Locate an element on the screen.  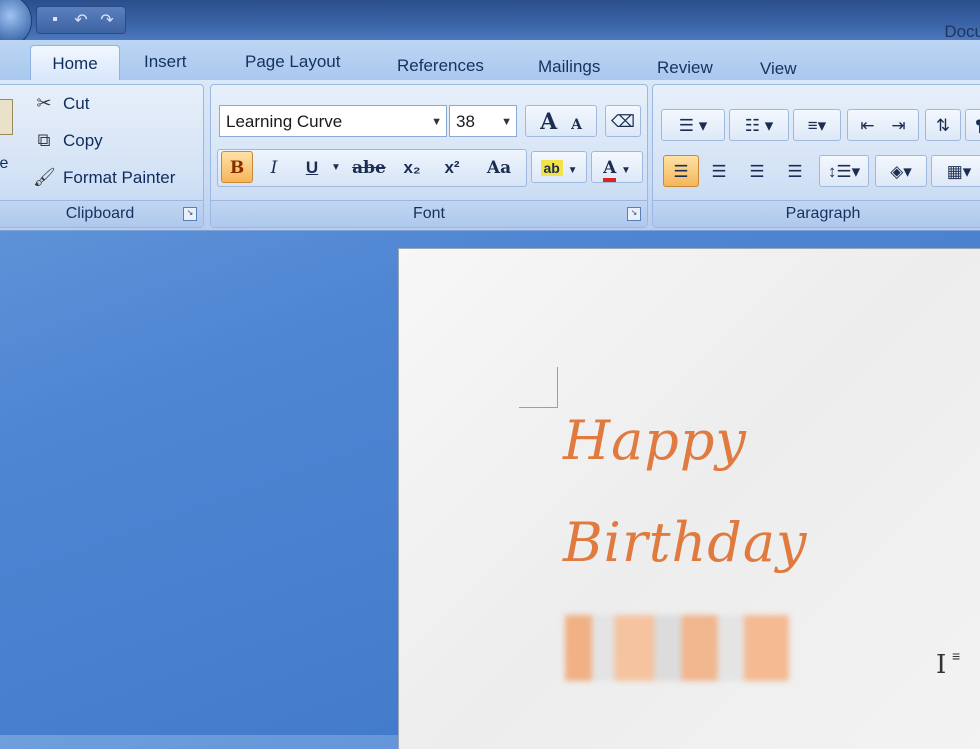
align-right-icon: ☰ is located at coordinates (757, 171).